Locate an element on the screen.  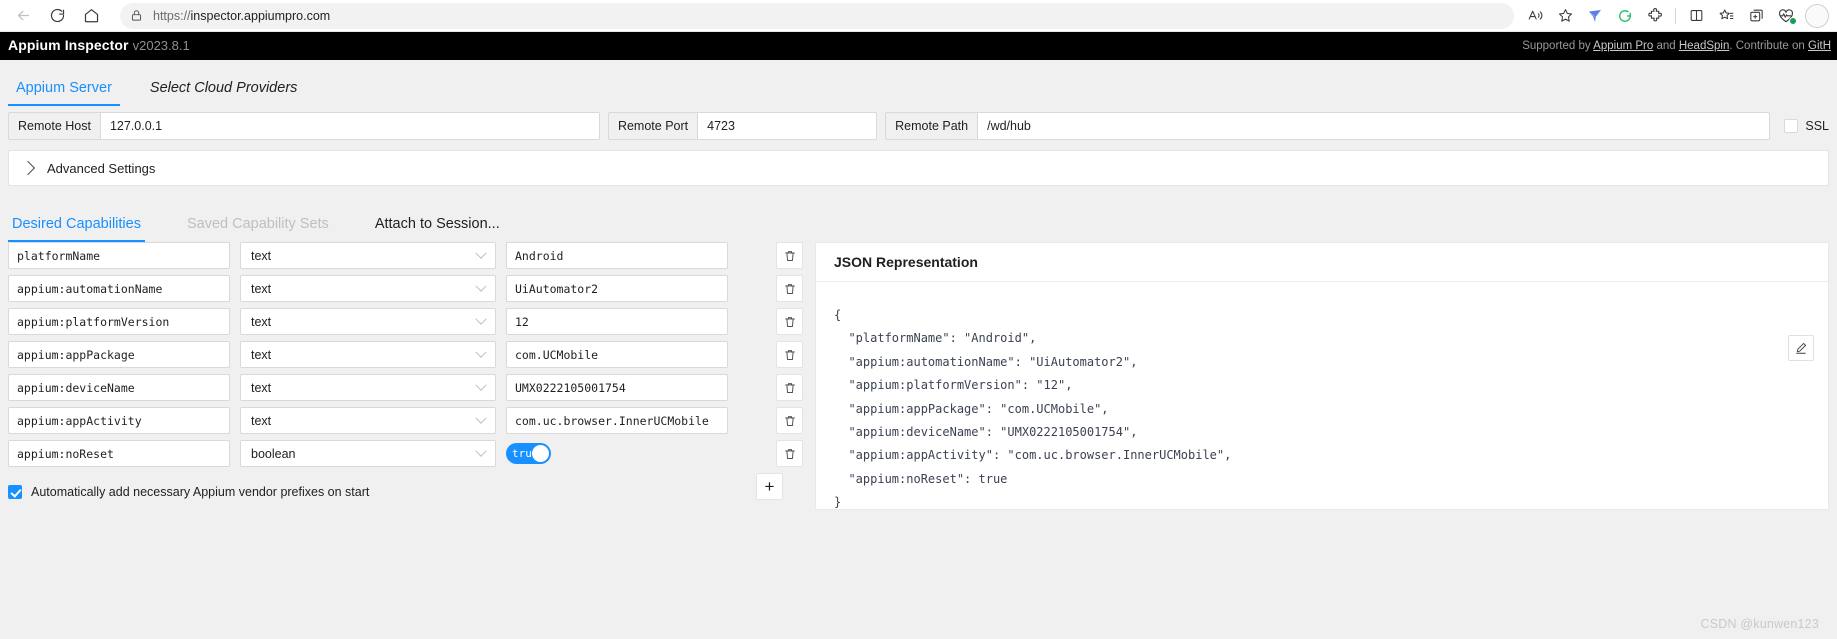
pencil-edit-icon is located at coordinates (1801, 348).